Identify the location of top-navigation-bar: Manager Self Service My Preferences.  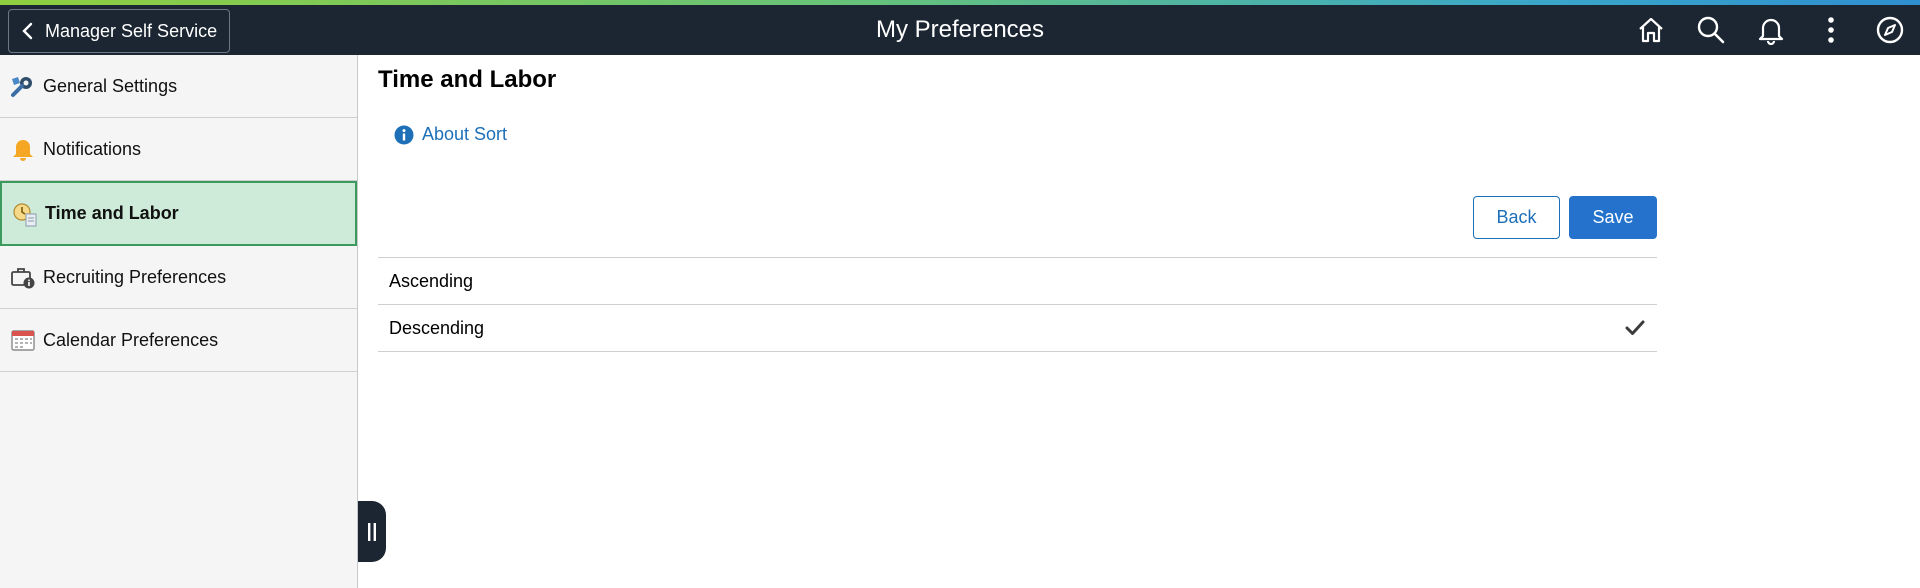
(960, 30).